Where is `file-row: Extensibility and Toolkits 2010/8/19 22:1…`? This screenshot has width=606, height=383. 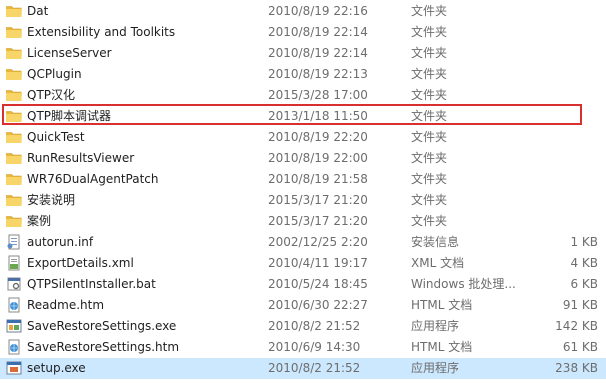
file-row: Extensibility and Toolkits 2010/8/19 22:1… is located at coordinates (303, 32).